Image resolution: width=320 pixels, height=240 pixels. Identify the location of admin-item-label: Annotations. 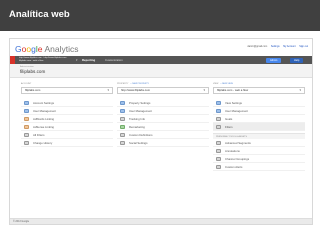
(232, 151).